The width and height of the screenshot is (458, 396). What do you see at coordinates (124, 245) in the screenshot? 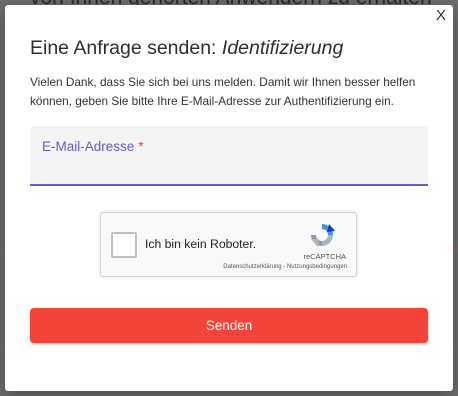
I see `recaptcha-checkbox` at bounding box center [124, 245].